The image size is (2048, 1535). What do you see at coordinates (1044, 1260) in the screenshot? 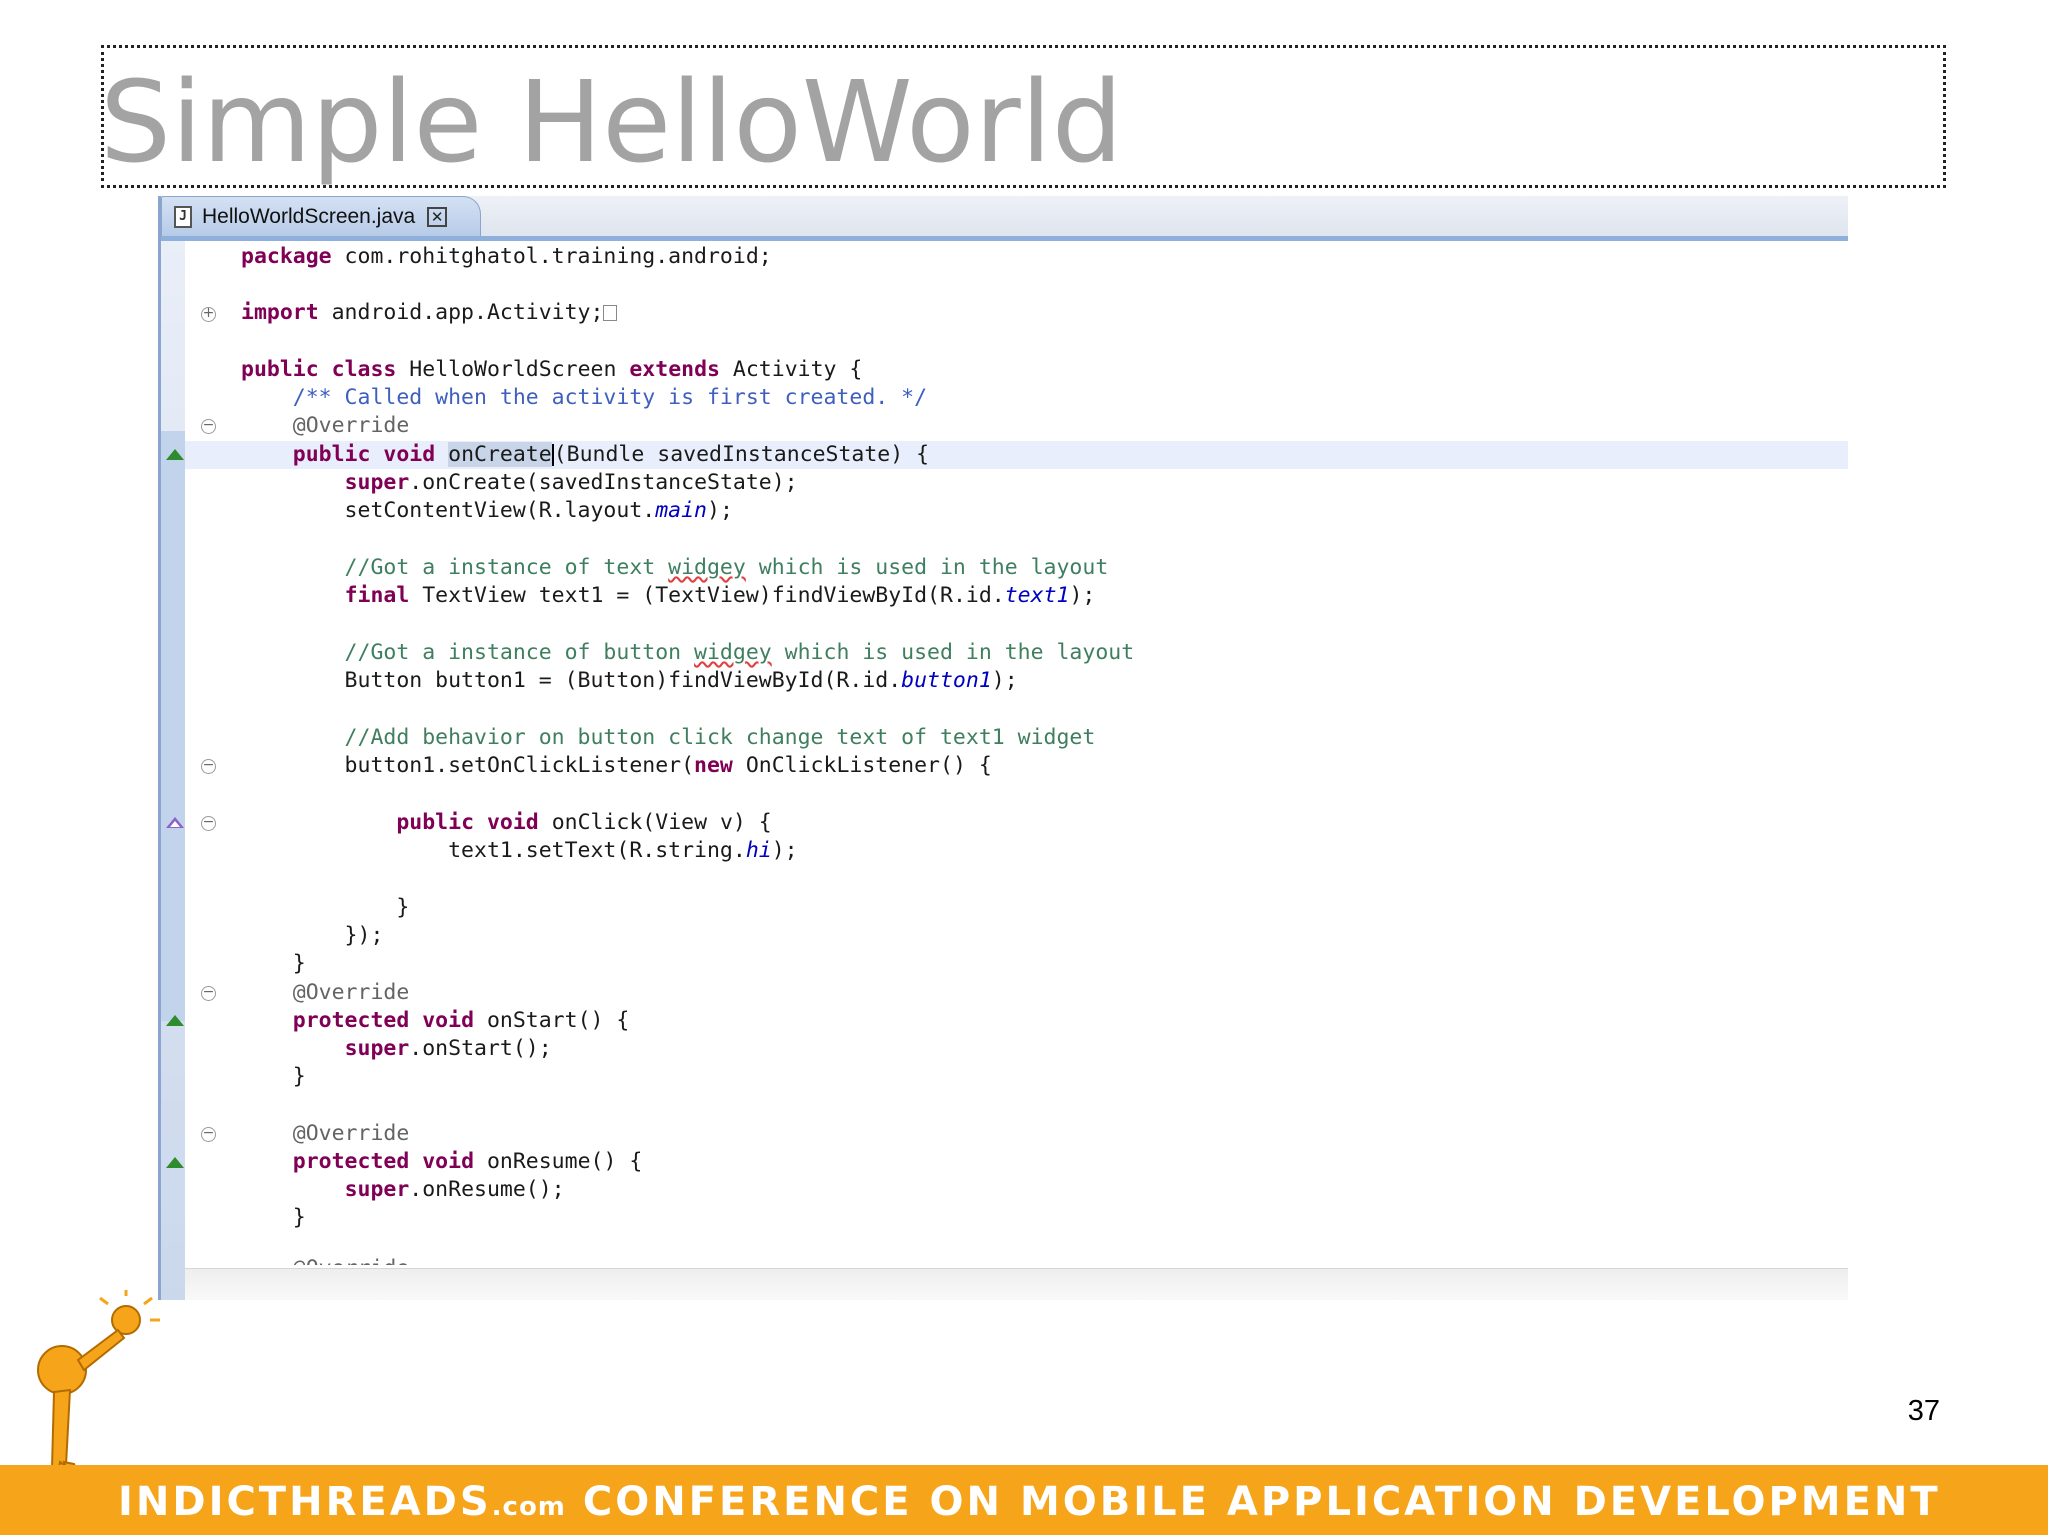
I see `code-line-partial: @Override` at bounding box center [1044, 1260].